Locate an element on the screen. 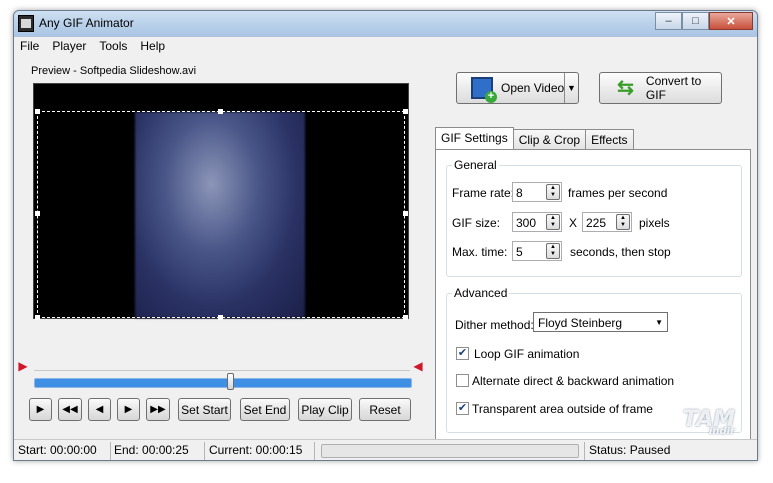 This screenshot has height=483, width=773. crop-handle-left is located at coordinates (37, 213).